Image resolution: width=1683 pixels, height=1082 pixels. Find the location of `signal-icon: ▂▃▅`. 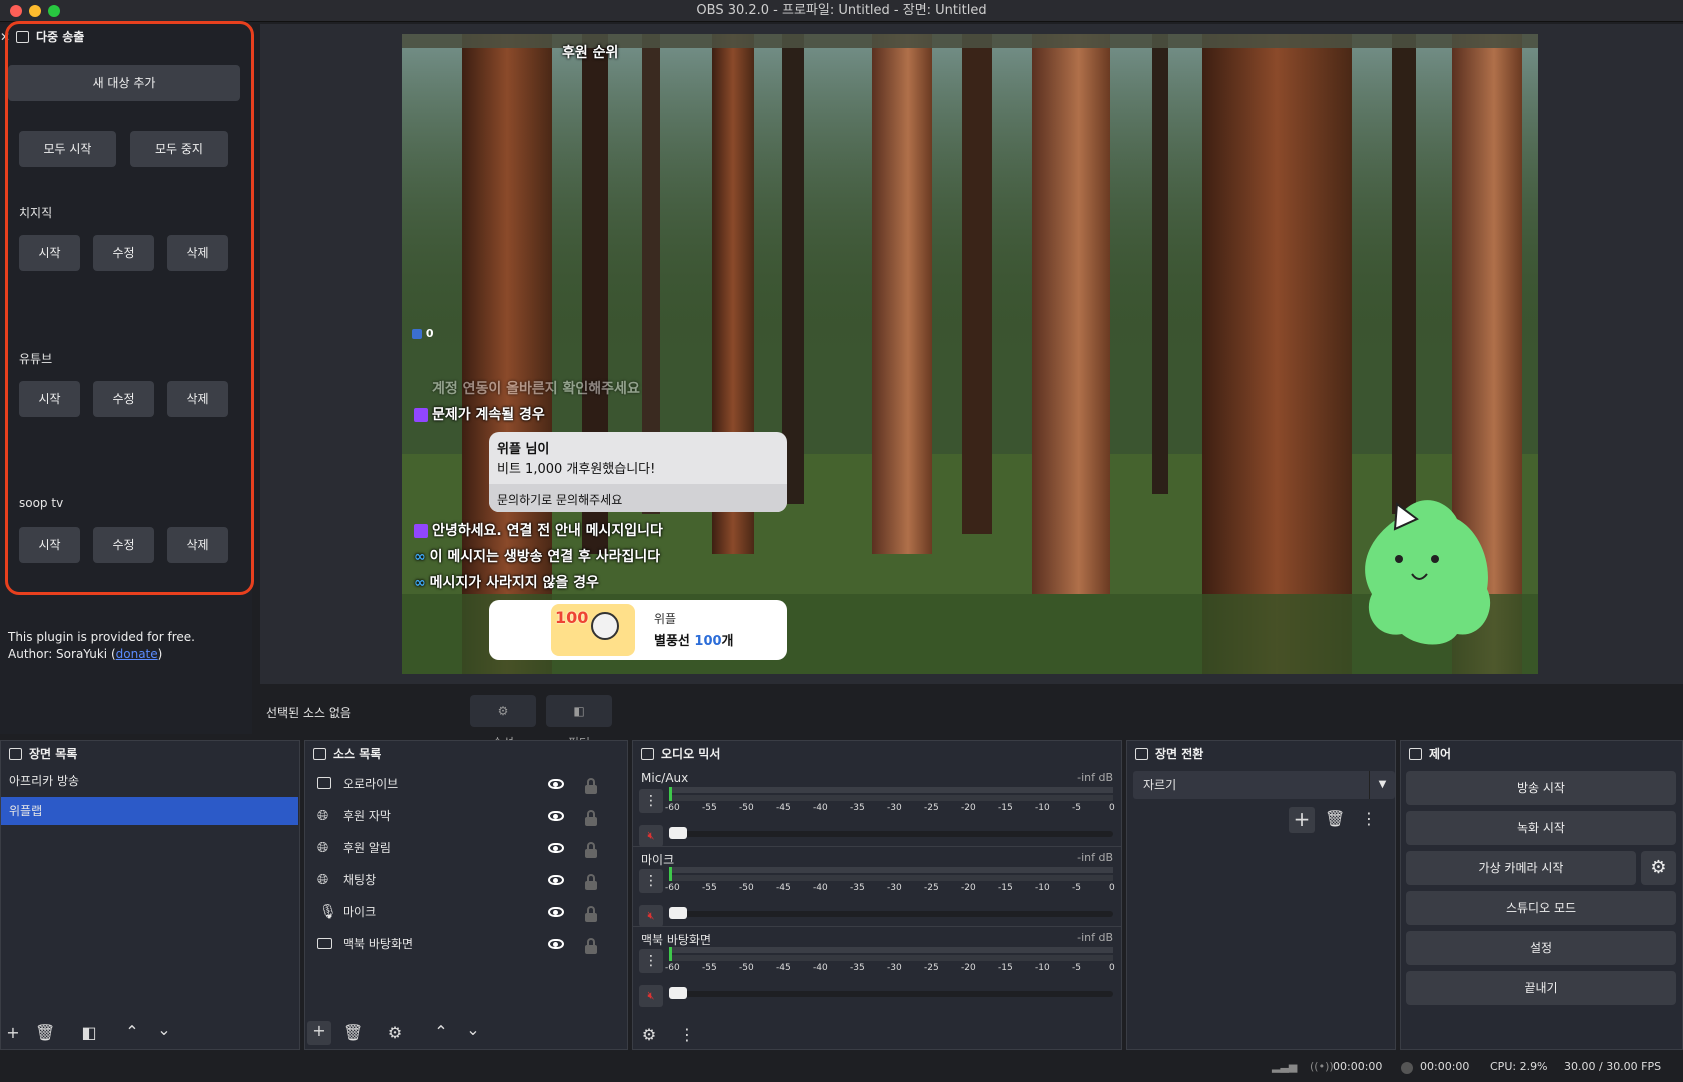

signal-icon: ▂▃▅ is located at coordinates (1285, 1066).